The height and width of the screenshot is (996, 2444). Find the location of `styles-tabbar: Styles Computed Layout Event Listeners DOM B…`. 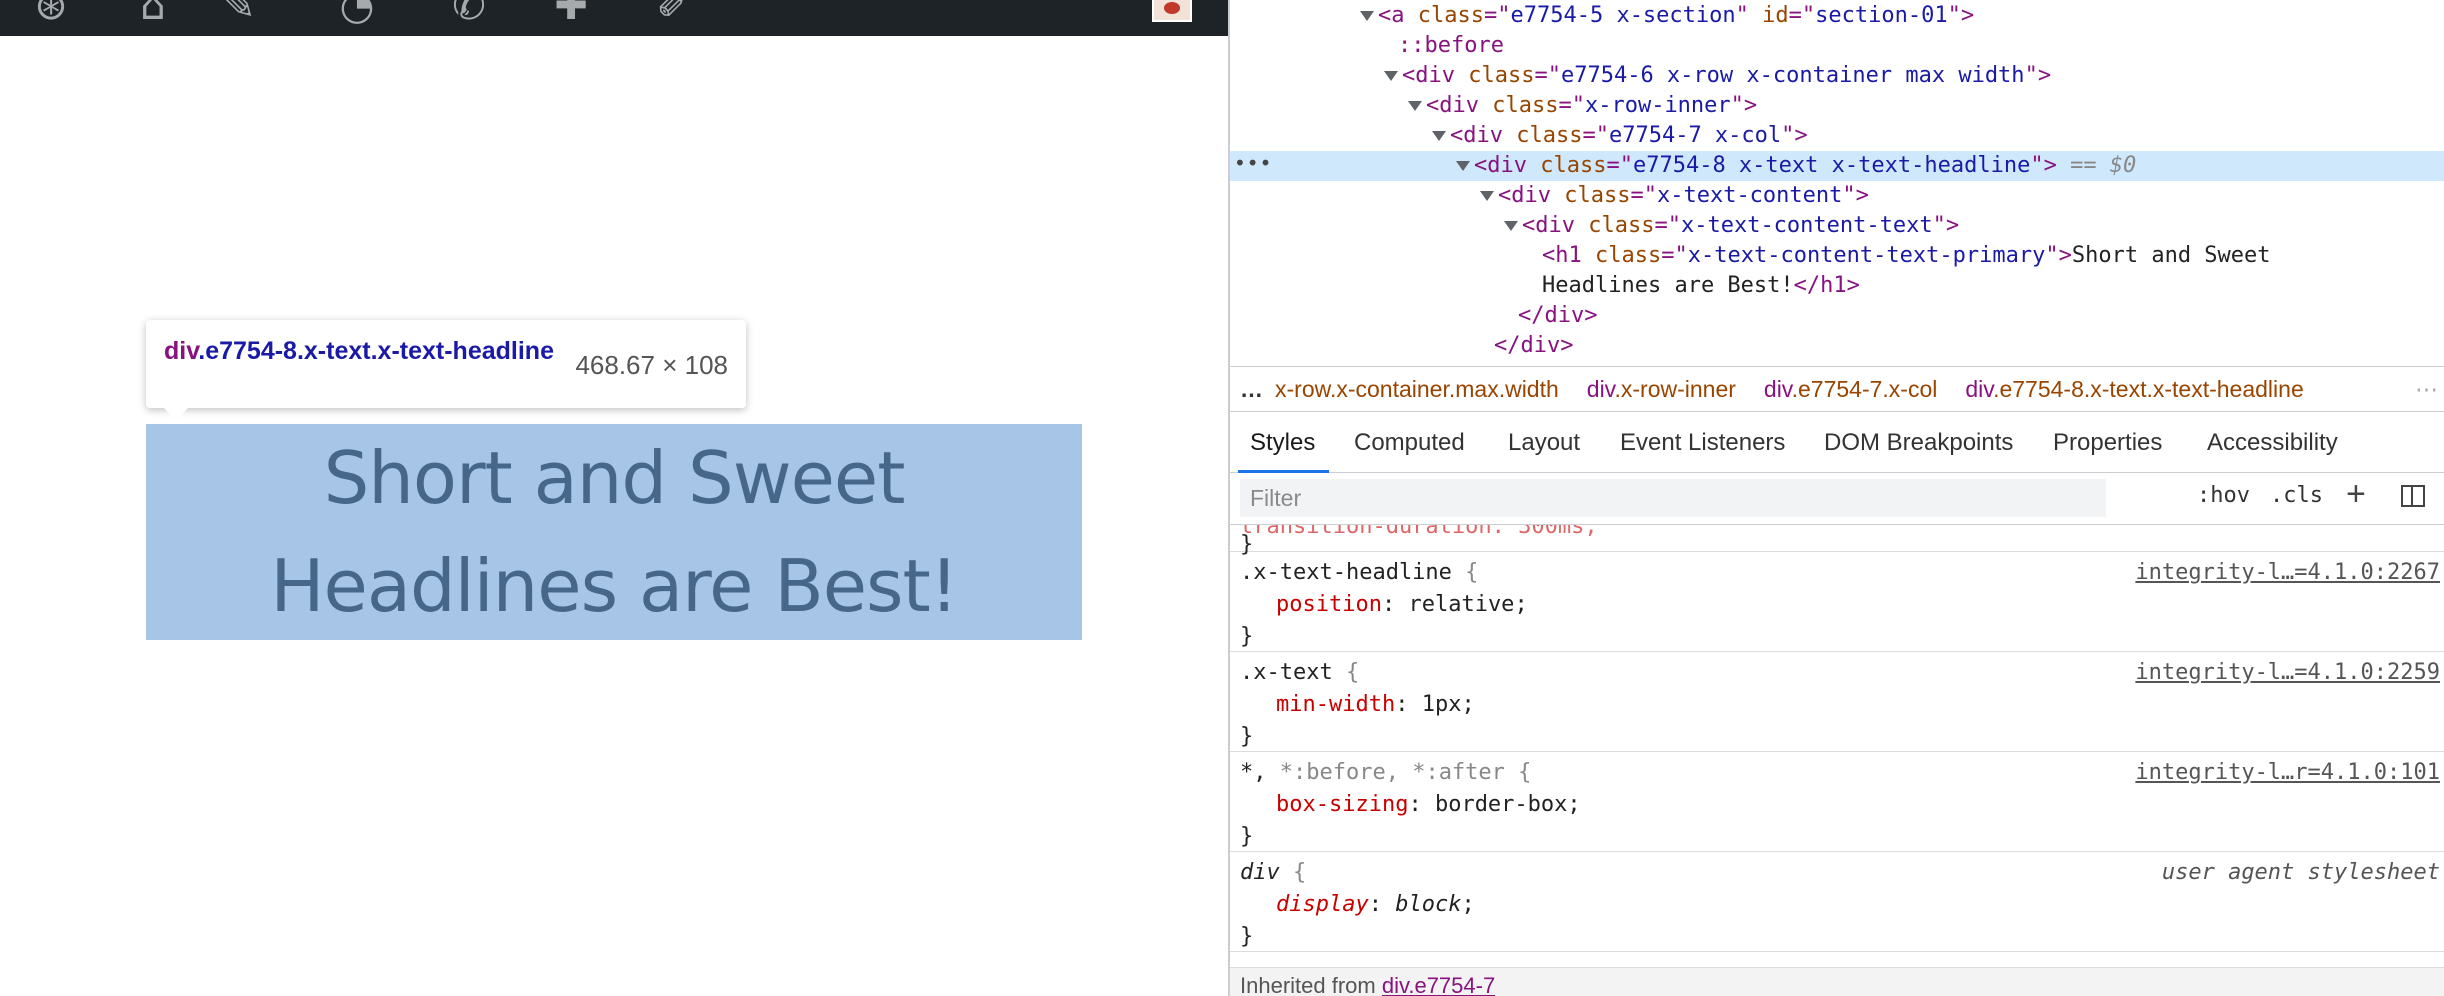

styles-tabbar: Styles Computed Layout Event Listeners DOM B… is located at coordinates (1837, 442).